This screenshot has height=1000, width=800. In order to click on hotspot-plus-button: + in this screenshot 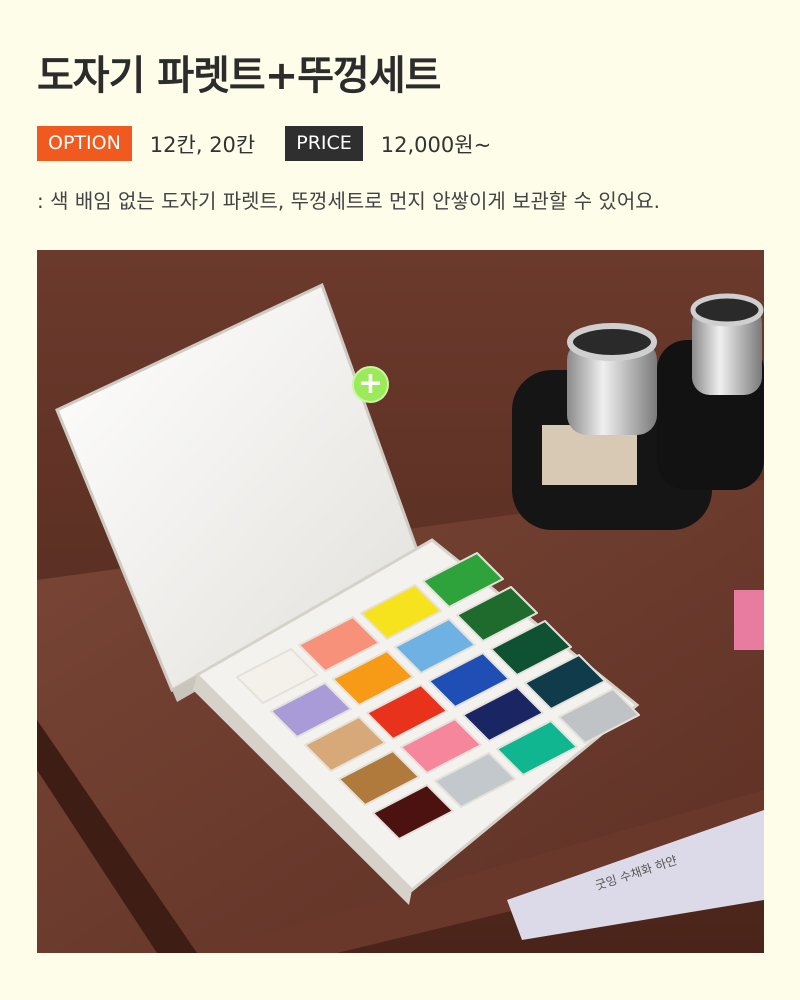, I will do `click(370, 384)`.